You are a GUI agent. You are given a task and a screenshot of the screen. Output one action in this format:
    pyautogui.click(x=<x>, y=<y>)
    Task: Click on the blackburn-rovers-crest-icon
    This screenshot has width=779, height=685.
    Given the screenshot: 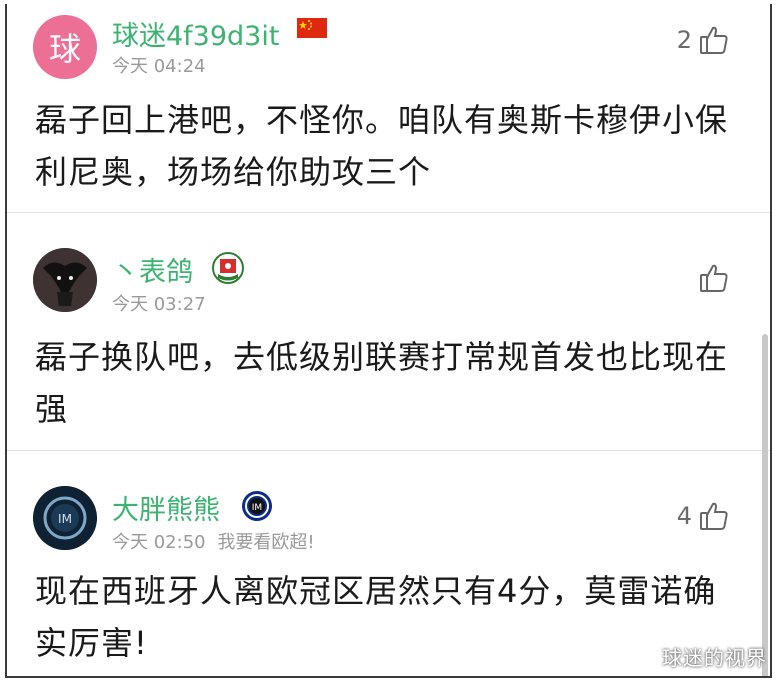 What is the action you would take?
    pyautogui.click(x=228, y=268)
    